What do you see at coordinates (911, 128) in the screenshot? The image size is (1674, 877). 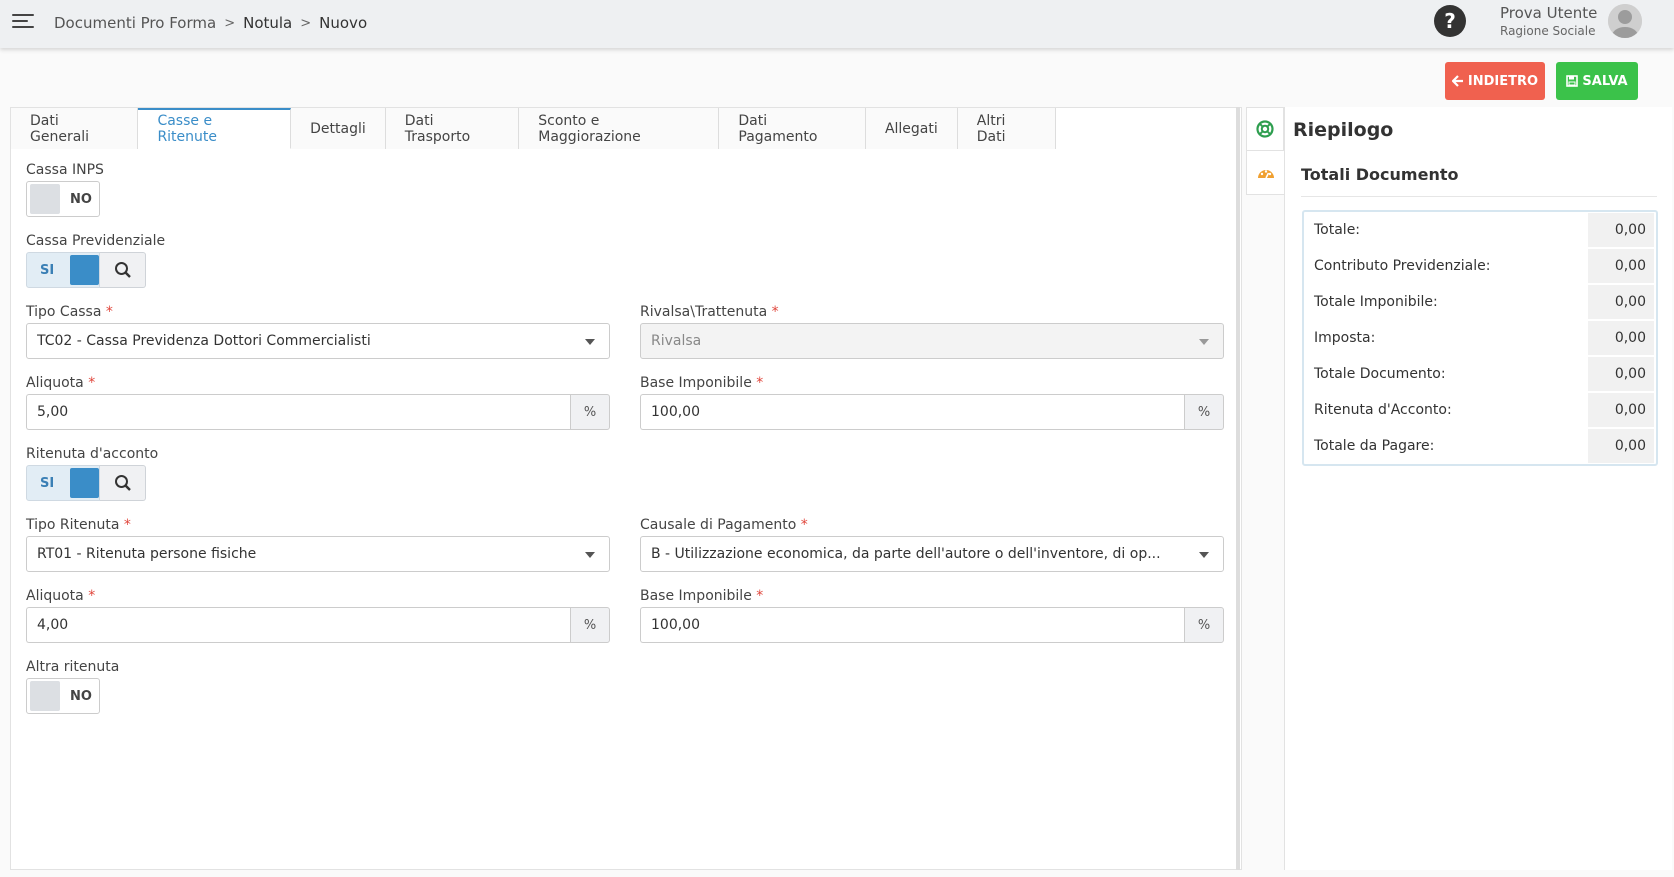 I see `tab-allegati: Allegati` at bounding box center [911, 128].